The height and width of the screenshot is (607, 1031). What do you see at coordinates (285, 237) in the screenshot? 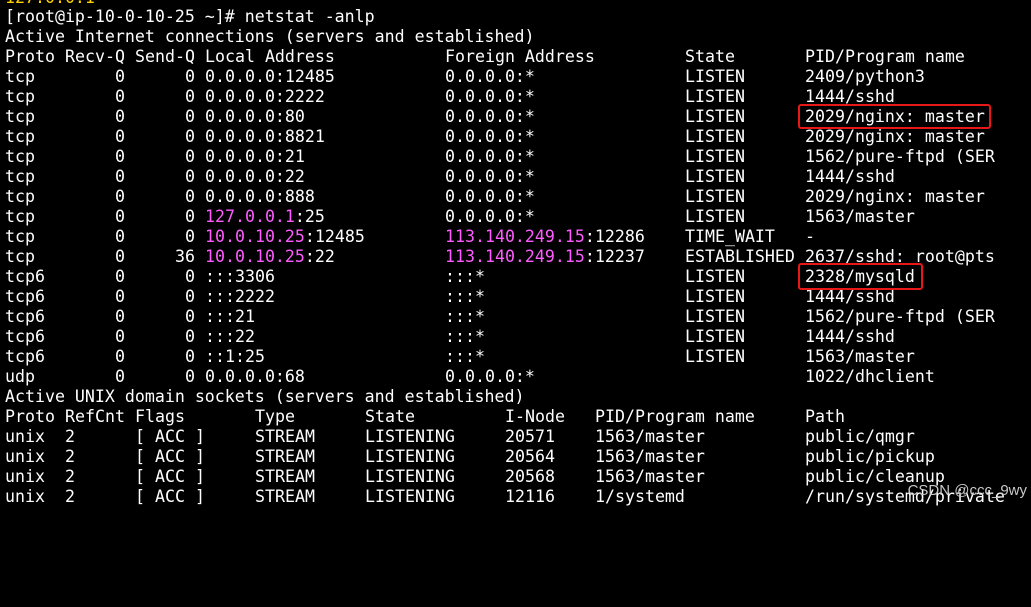
I see `local-address-cell: 10.0.10.25:12485` at bounding box center [285, 237].